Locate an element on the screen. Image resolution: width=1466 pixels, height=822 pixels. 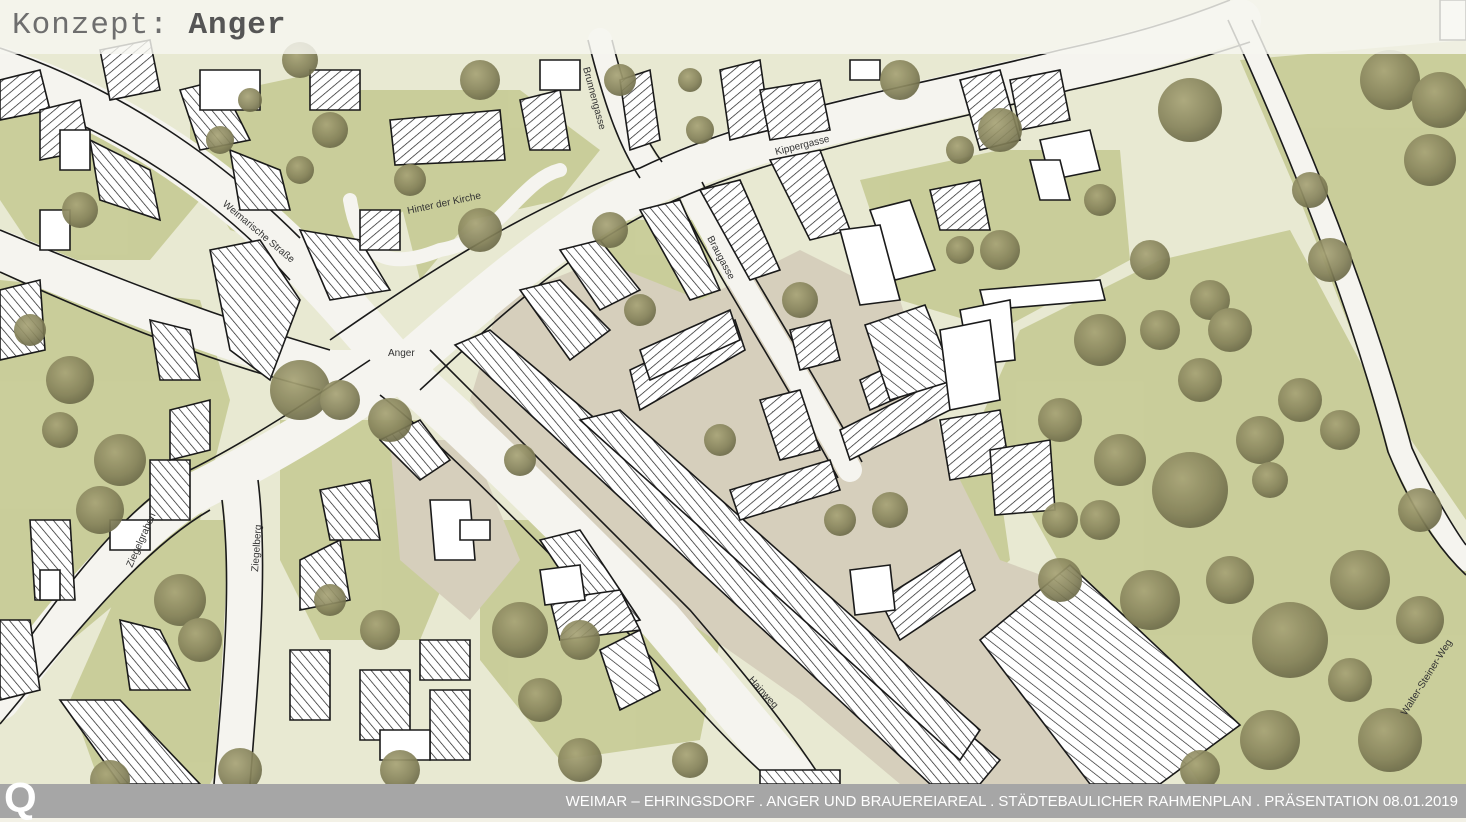
corner-logo-mark: Q is located at coordinates (20, 797).